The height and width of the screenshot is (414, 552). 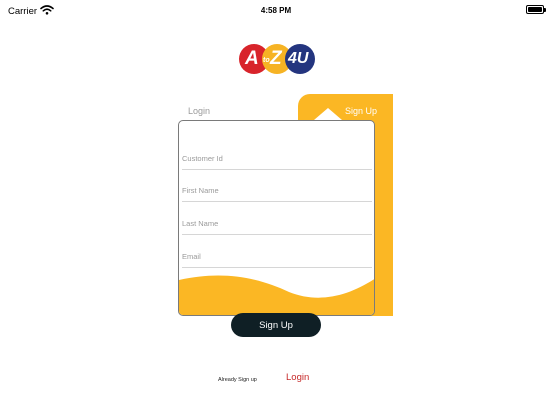 I want to click on status-bar: Carrier 4:58 PM, so click(x=276, y=10).